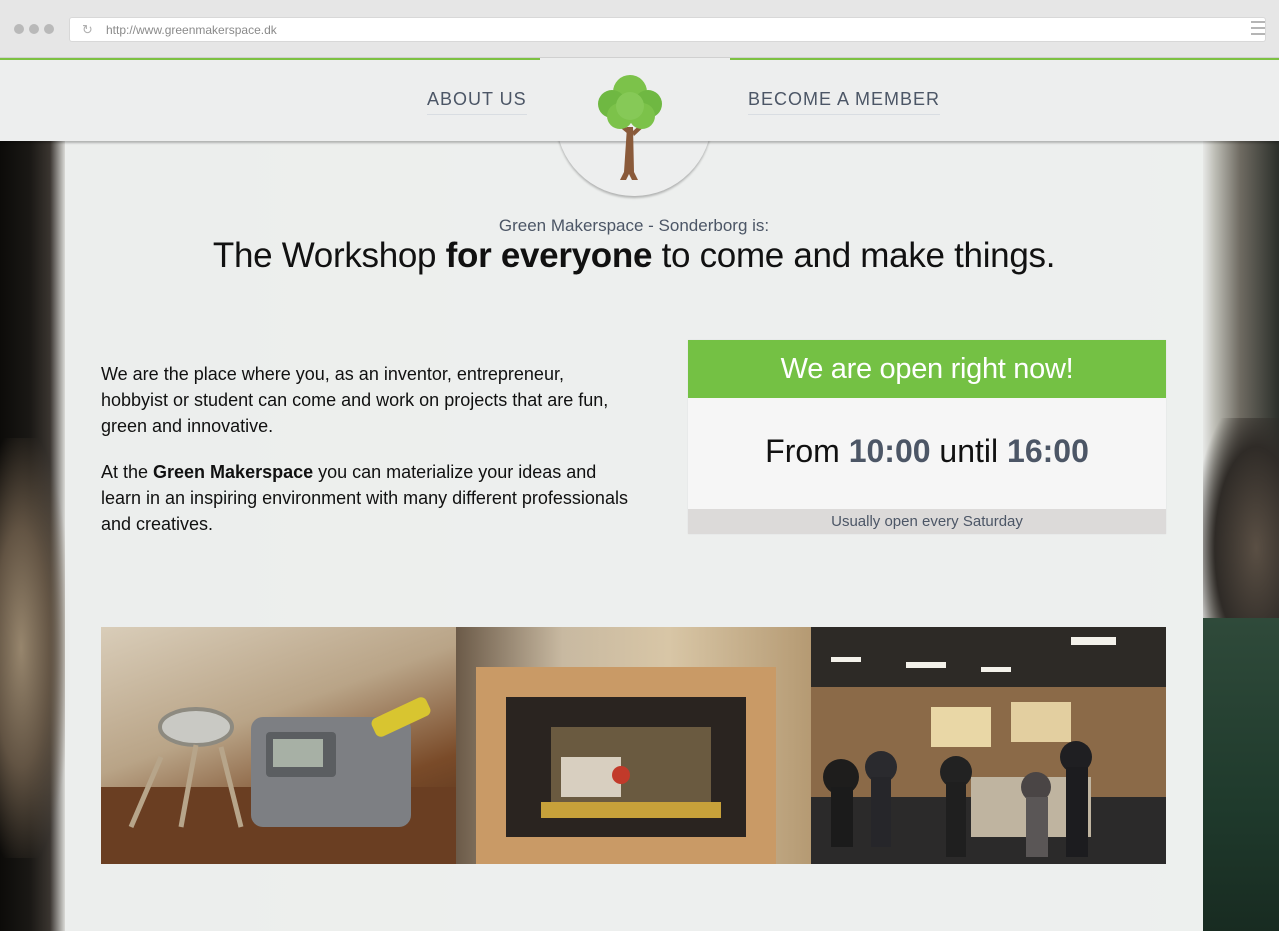 The height and width of the screenshot is (931, 1279). Describe the element at coordinates (1048, 451) in the screenshot. I see `until-time: 16:00` at that location.